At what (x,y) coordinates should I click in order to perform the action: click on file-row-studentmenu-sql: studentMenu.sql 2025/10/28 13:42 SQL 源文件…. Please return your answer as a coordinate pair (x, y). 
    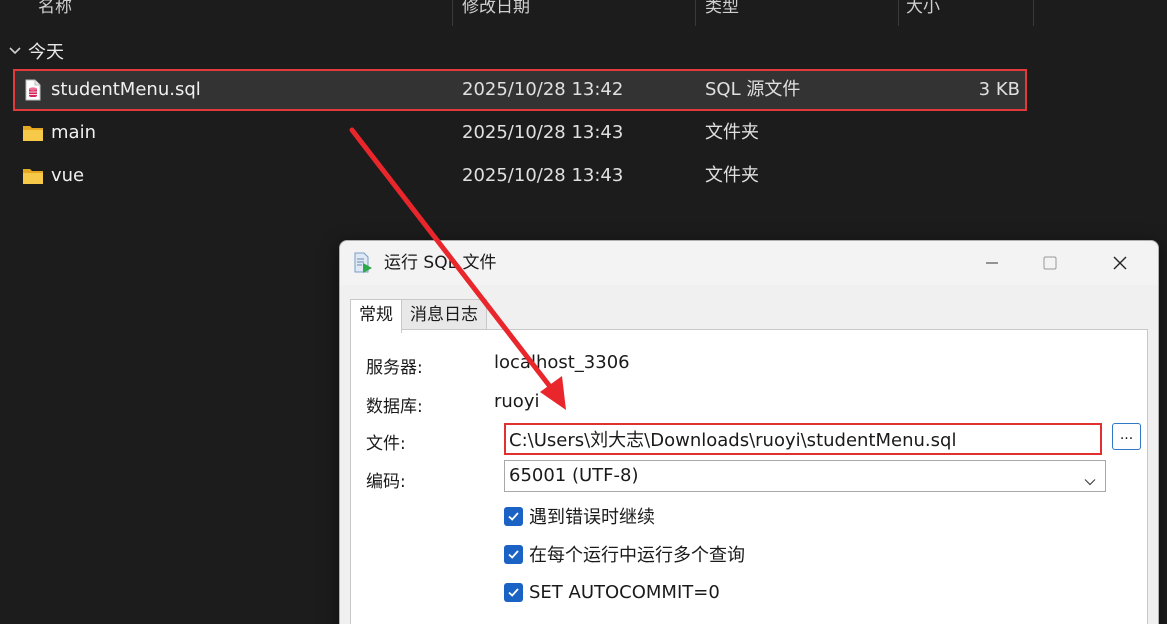
    Looking at the image, I should click on (520, 90).